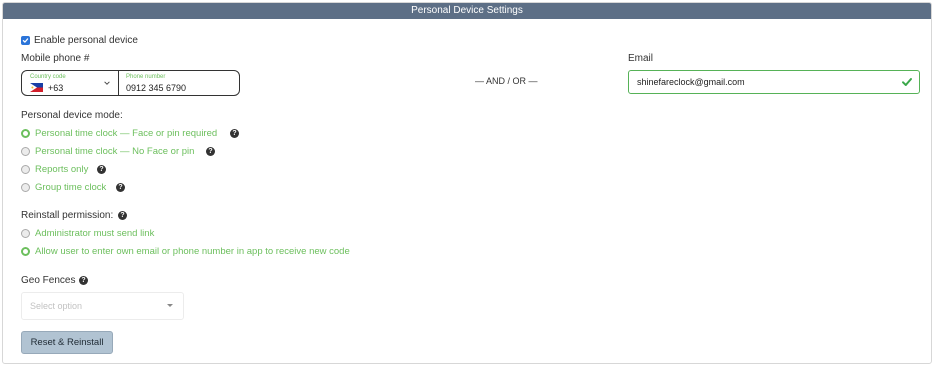 This screenshot has height=366, width=936. I want to click on option-reports-only-label: Reports only, so click(62, 169).